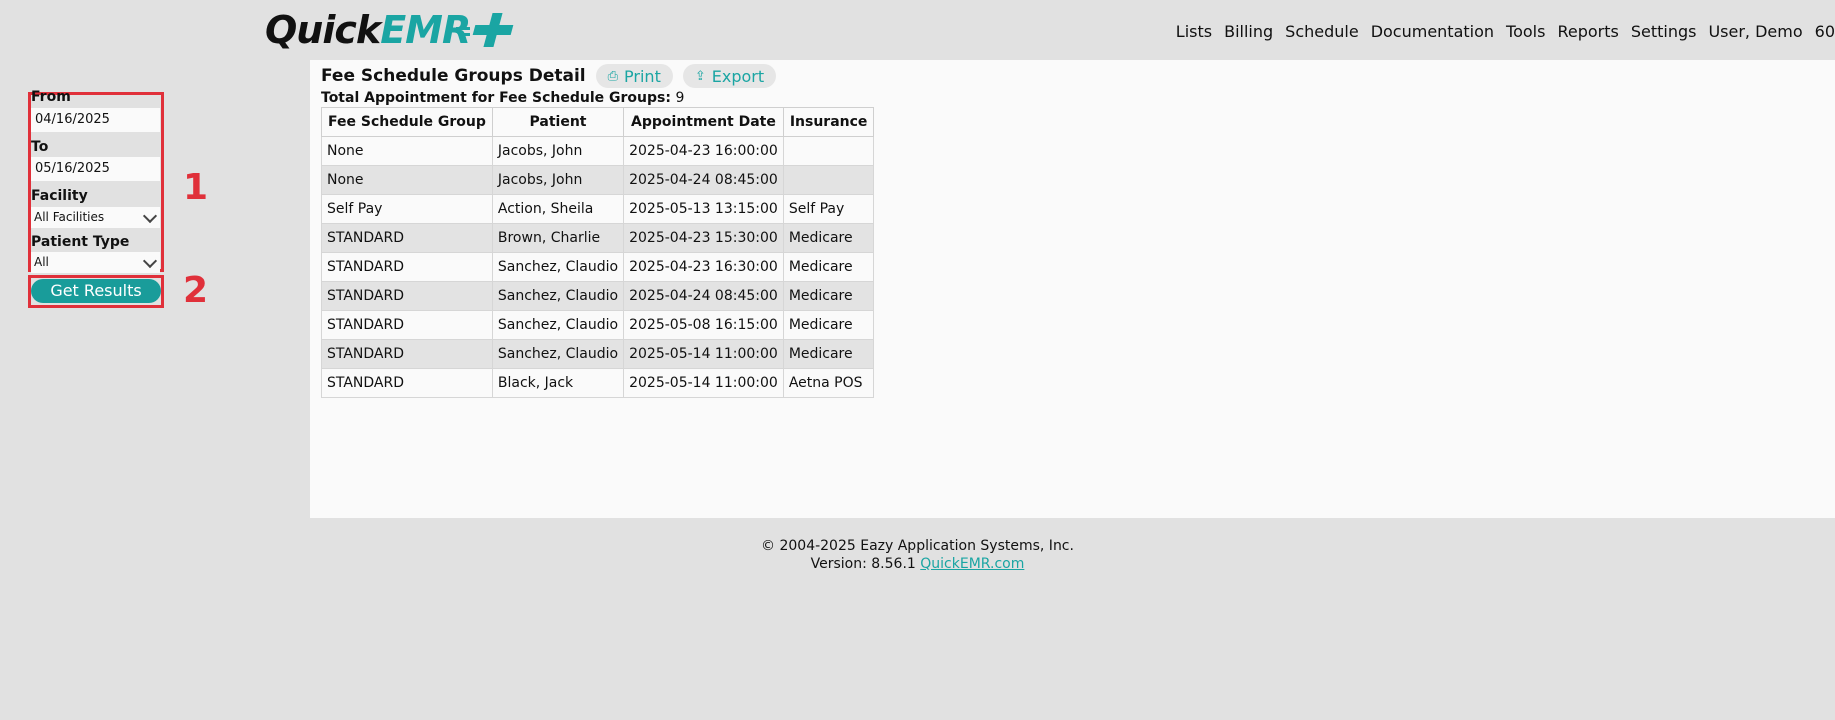 The image size is (1835, 720). I want to click on facility-label: Facility, so click(59, 196).